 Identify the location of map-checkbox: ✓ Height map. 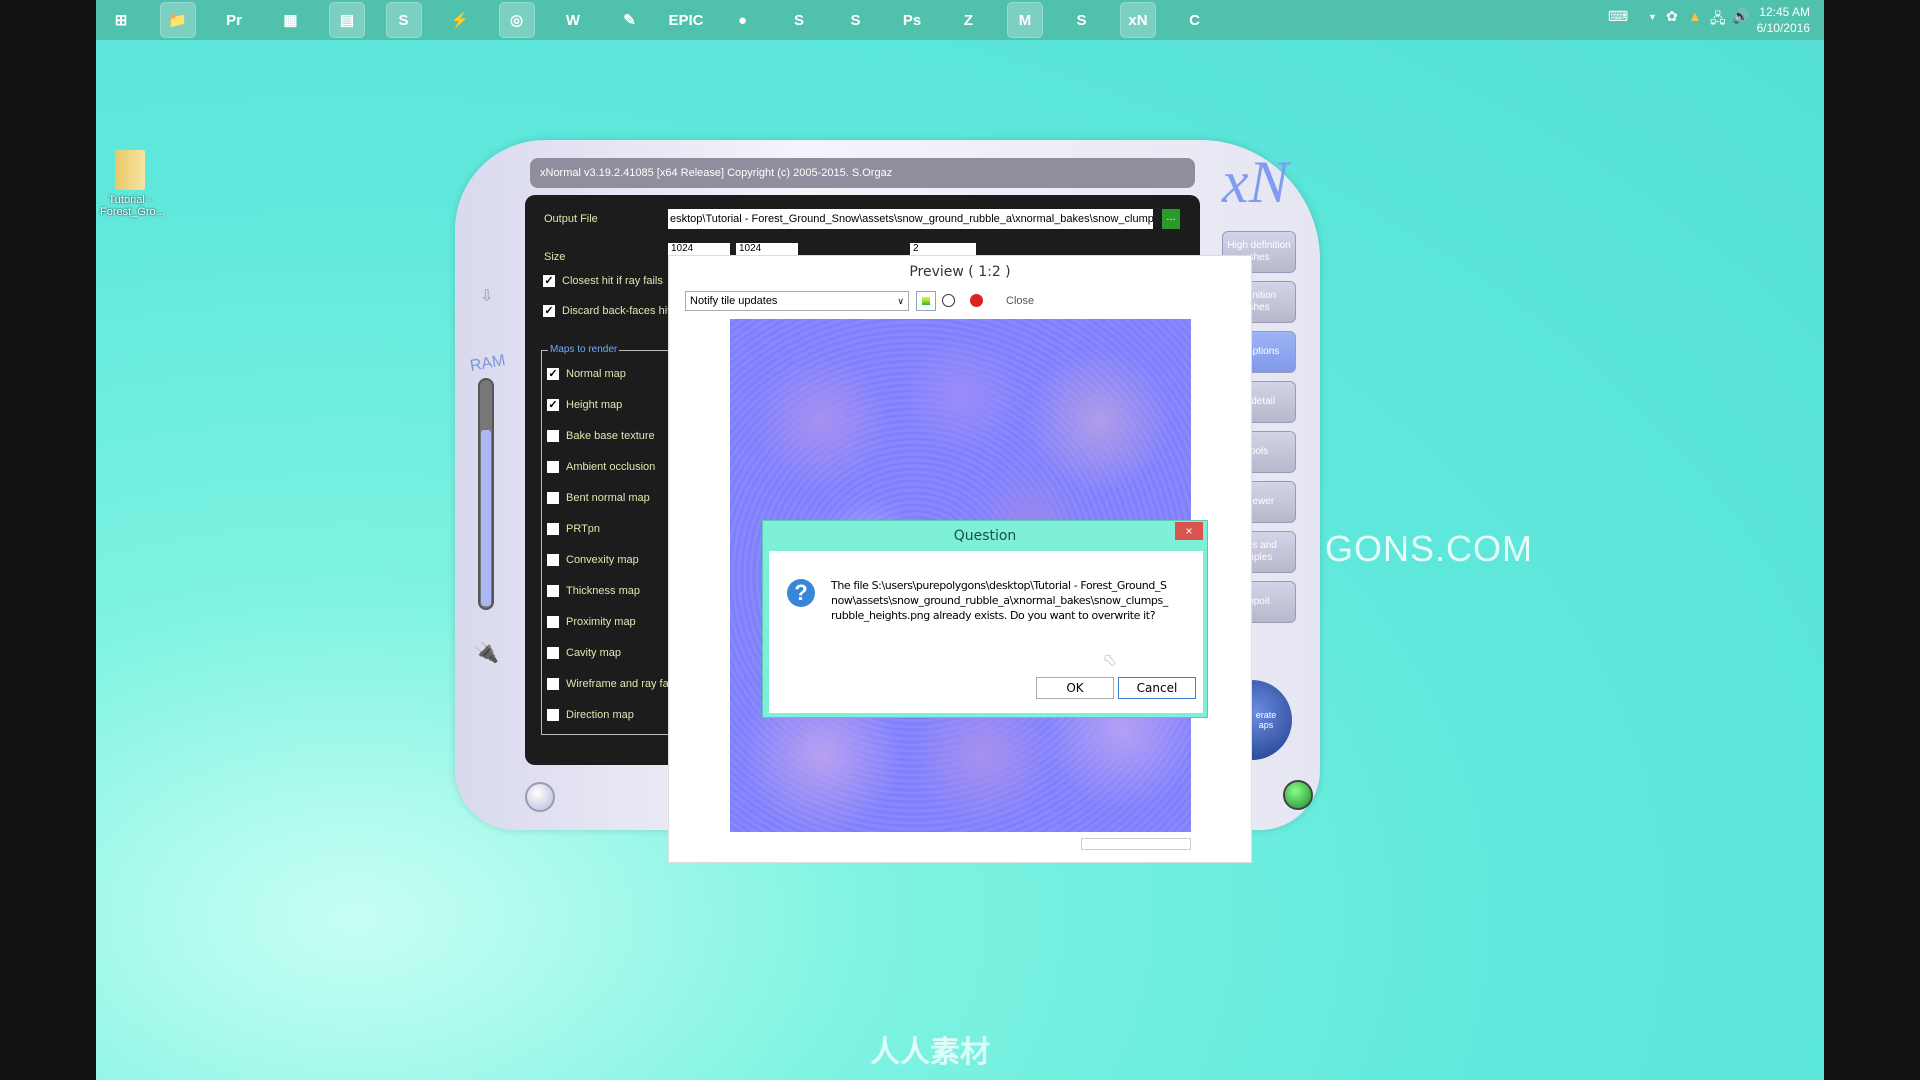
(584, 405).